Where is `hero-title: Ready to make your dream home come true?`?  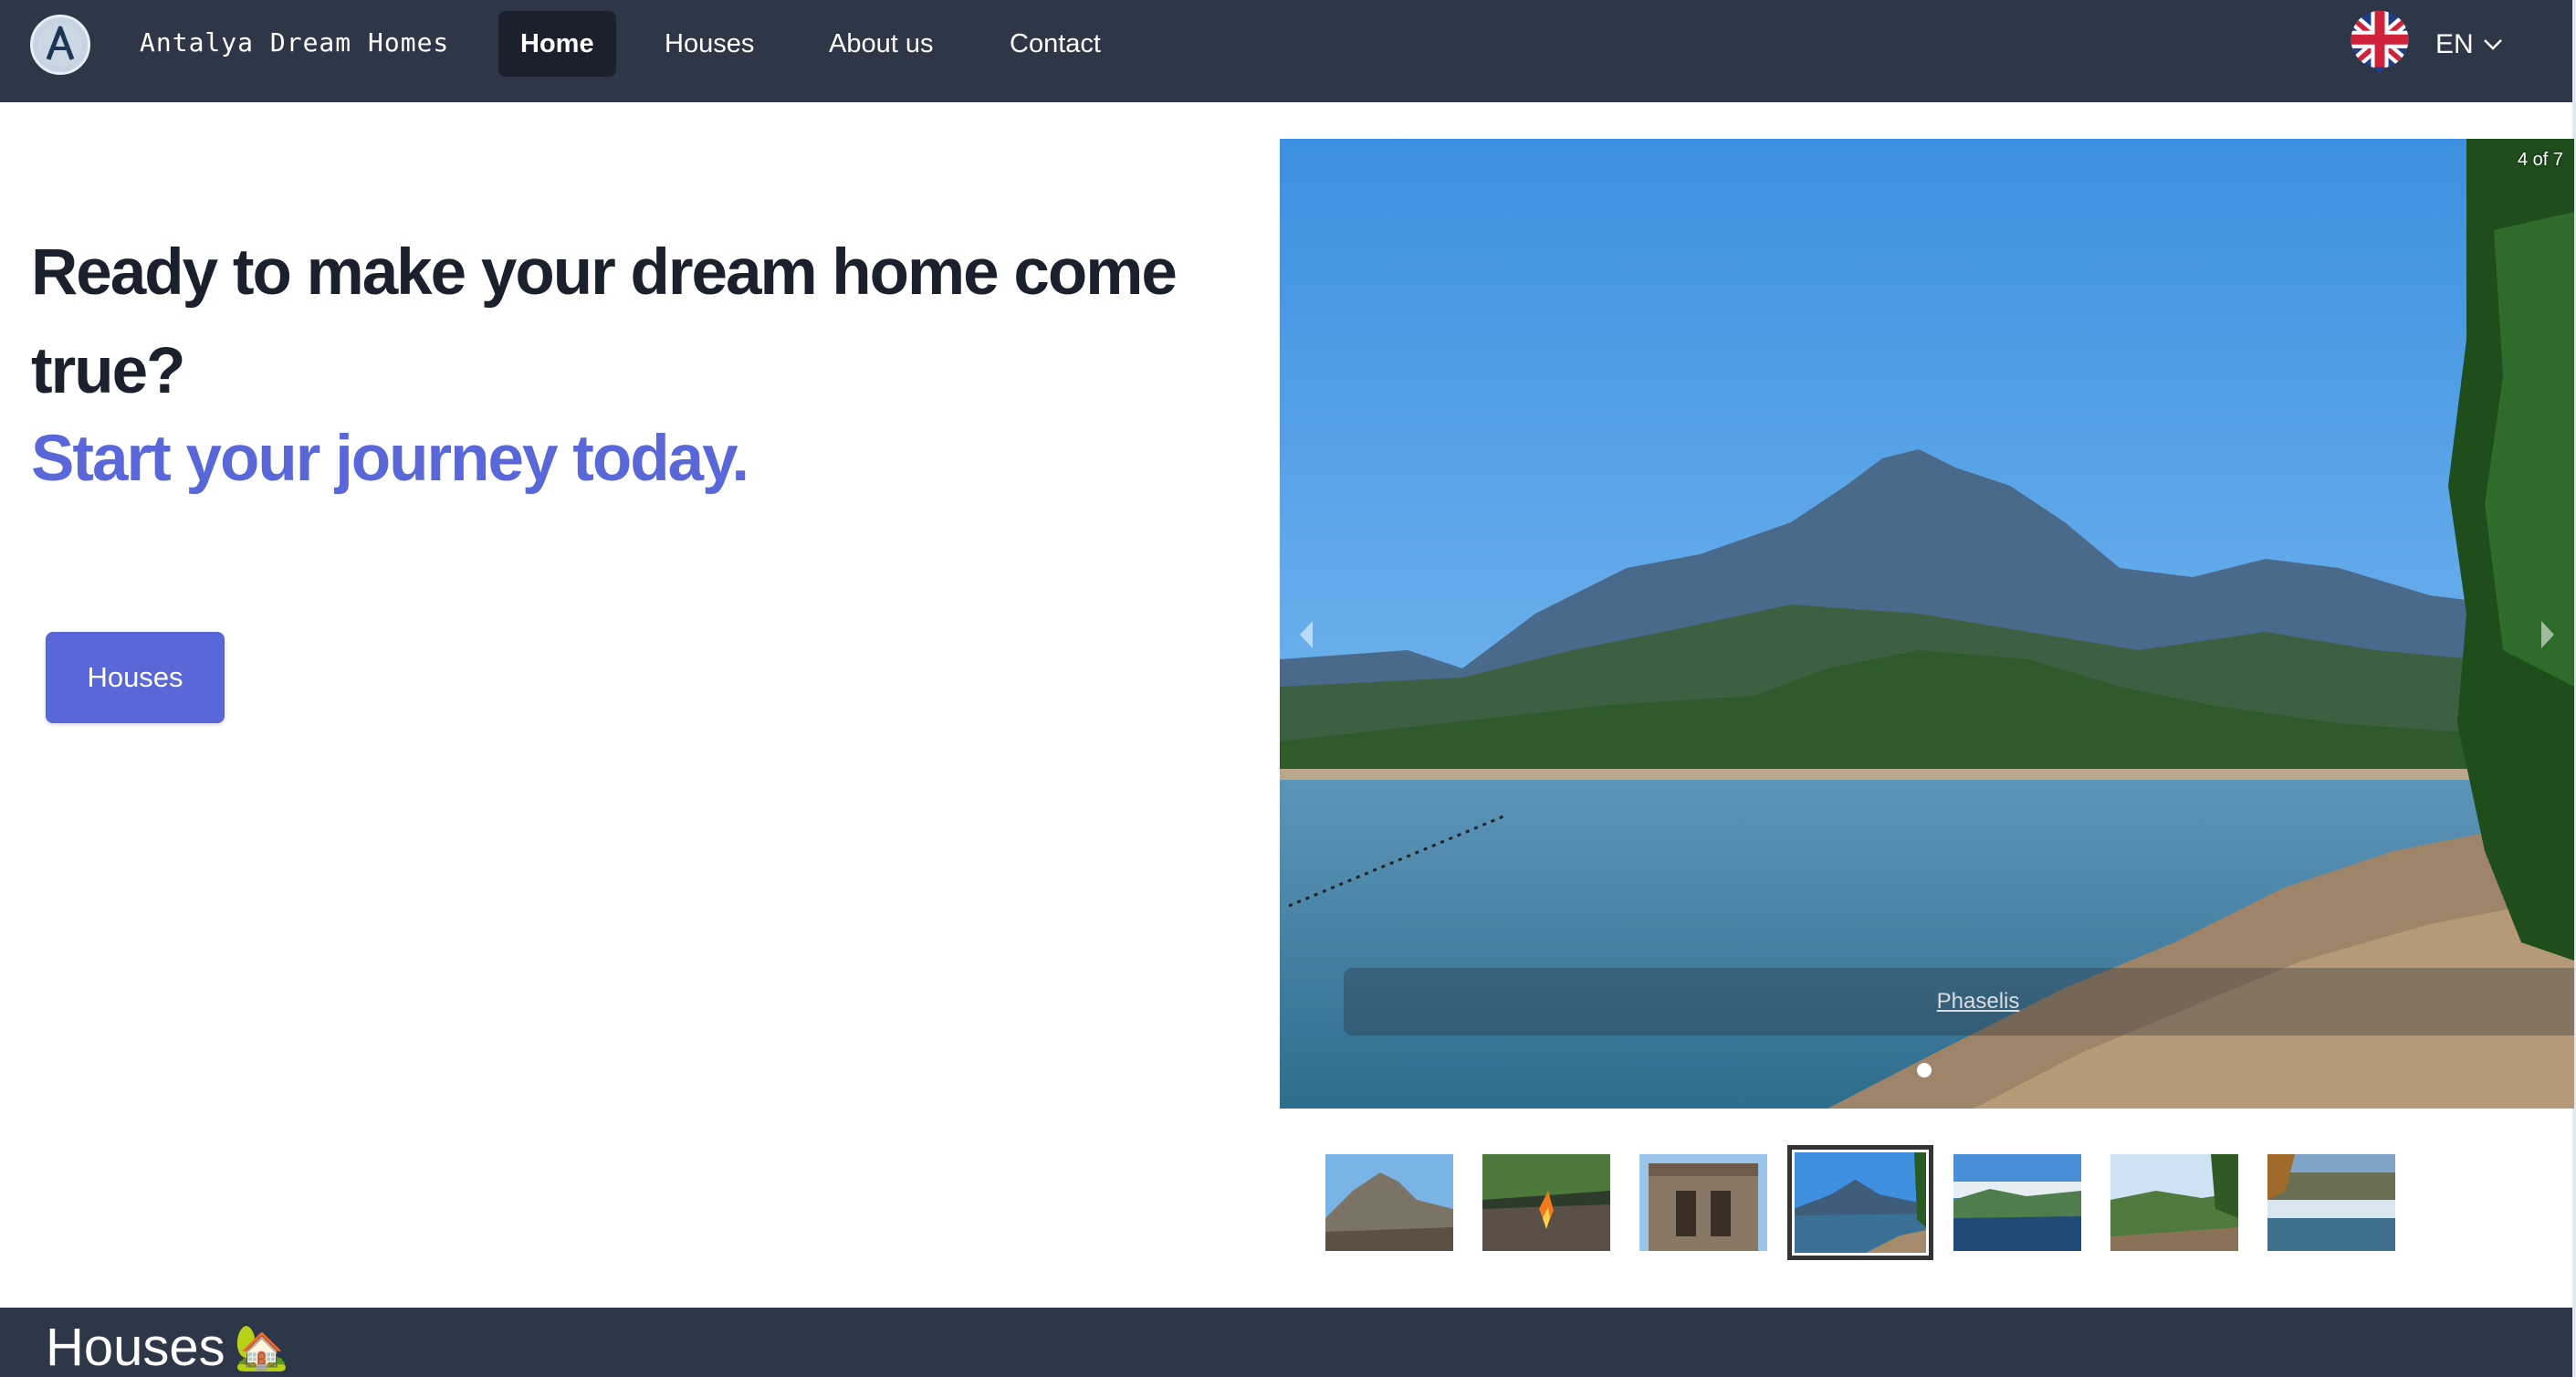
hero-title: Ready to make your dream home come true? is located at coordinates (604, 322).